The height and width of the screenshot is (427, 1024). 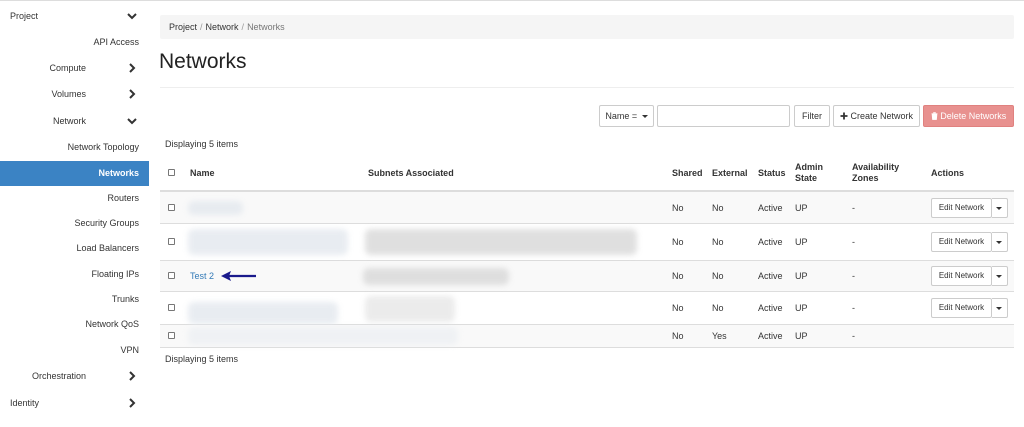 I want to click on delete-networks-button: Delete Networks, so click(x=968, y=116).